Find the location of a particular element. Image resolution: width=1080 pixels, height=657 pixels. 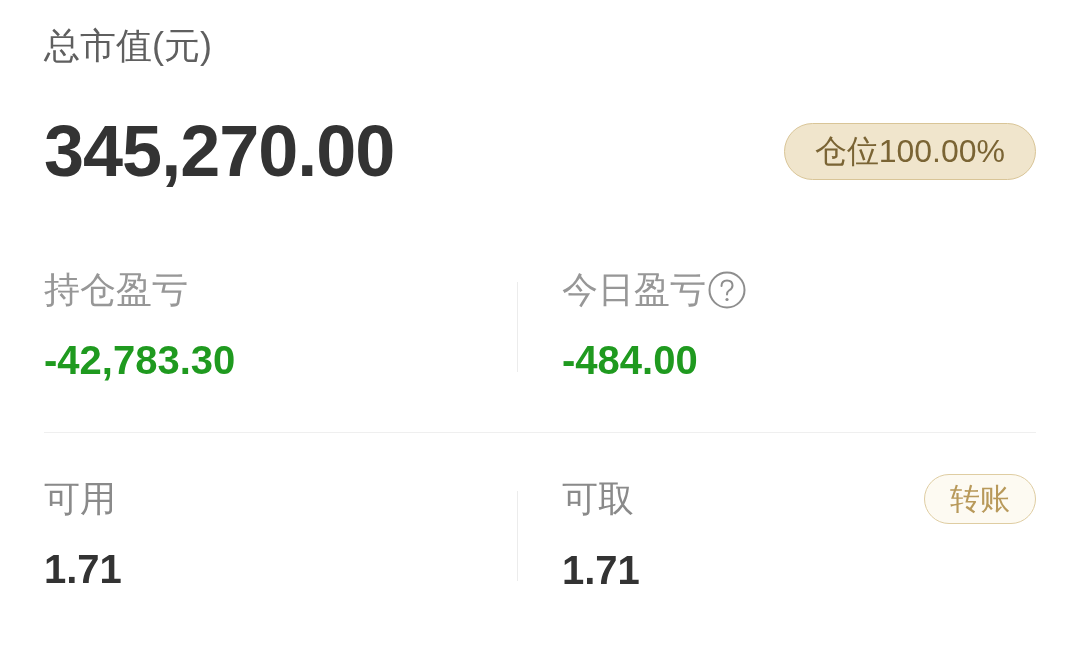

total-value-label: 总市值(元) is located at coordinates (128, 46).